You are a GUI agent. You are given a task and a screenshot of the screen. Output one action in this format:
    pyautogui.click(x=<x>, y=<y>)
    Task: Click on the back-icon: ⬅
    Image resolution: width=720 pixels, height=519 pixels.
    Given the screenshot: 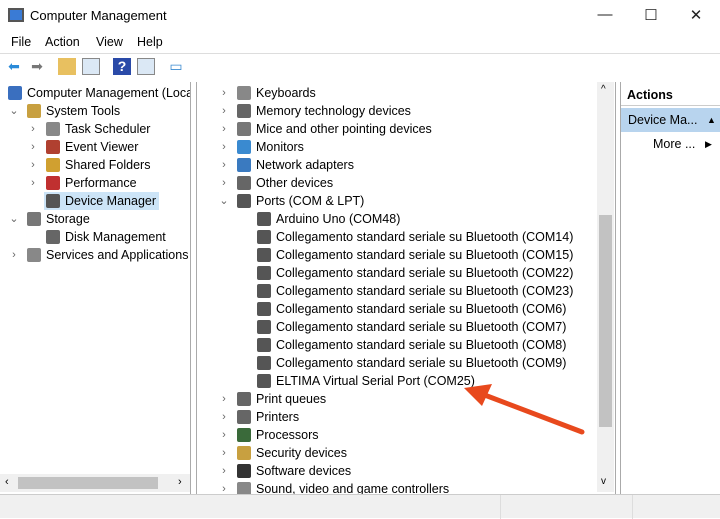 What is the action you would take?
    pyautogui.click(x=14, y=66)
    